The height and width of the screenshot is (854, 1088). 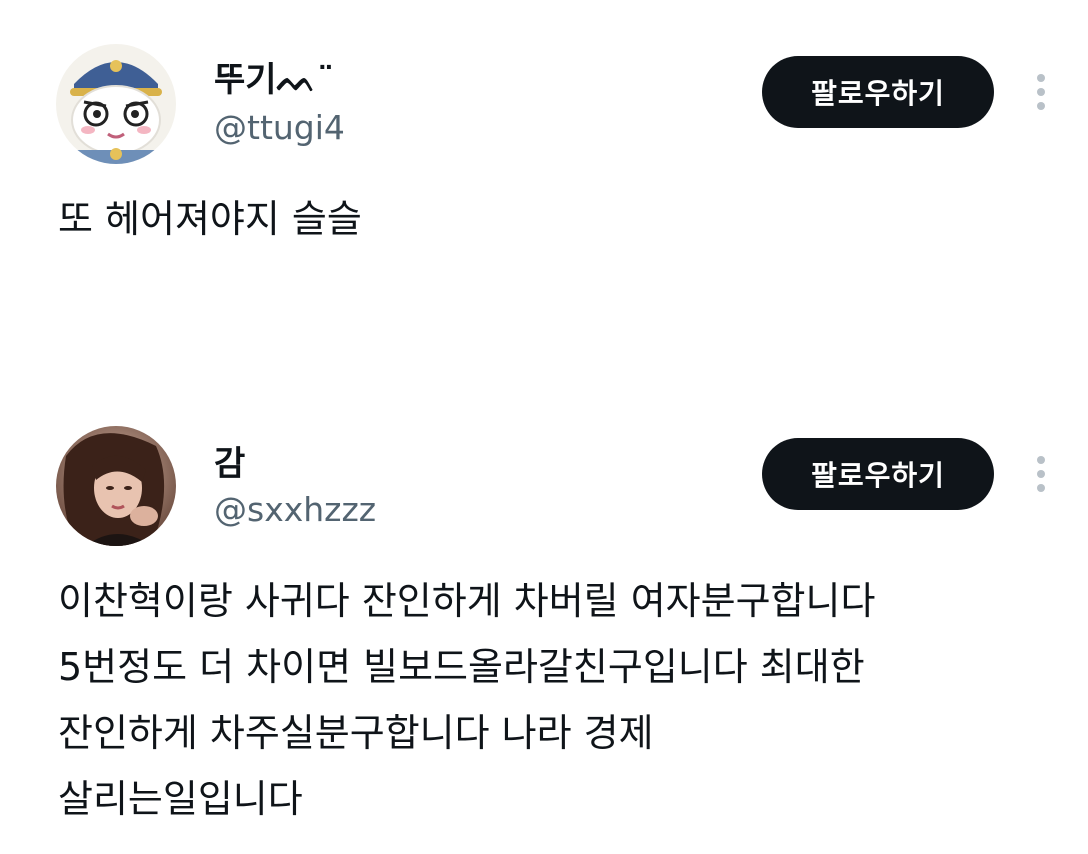 I want to click on display-name: 감, so click(x=229, y=460).